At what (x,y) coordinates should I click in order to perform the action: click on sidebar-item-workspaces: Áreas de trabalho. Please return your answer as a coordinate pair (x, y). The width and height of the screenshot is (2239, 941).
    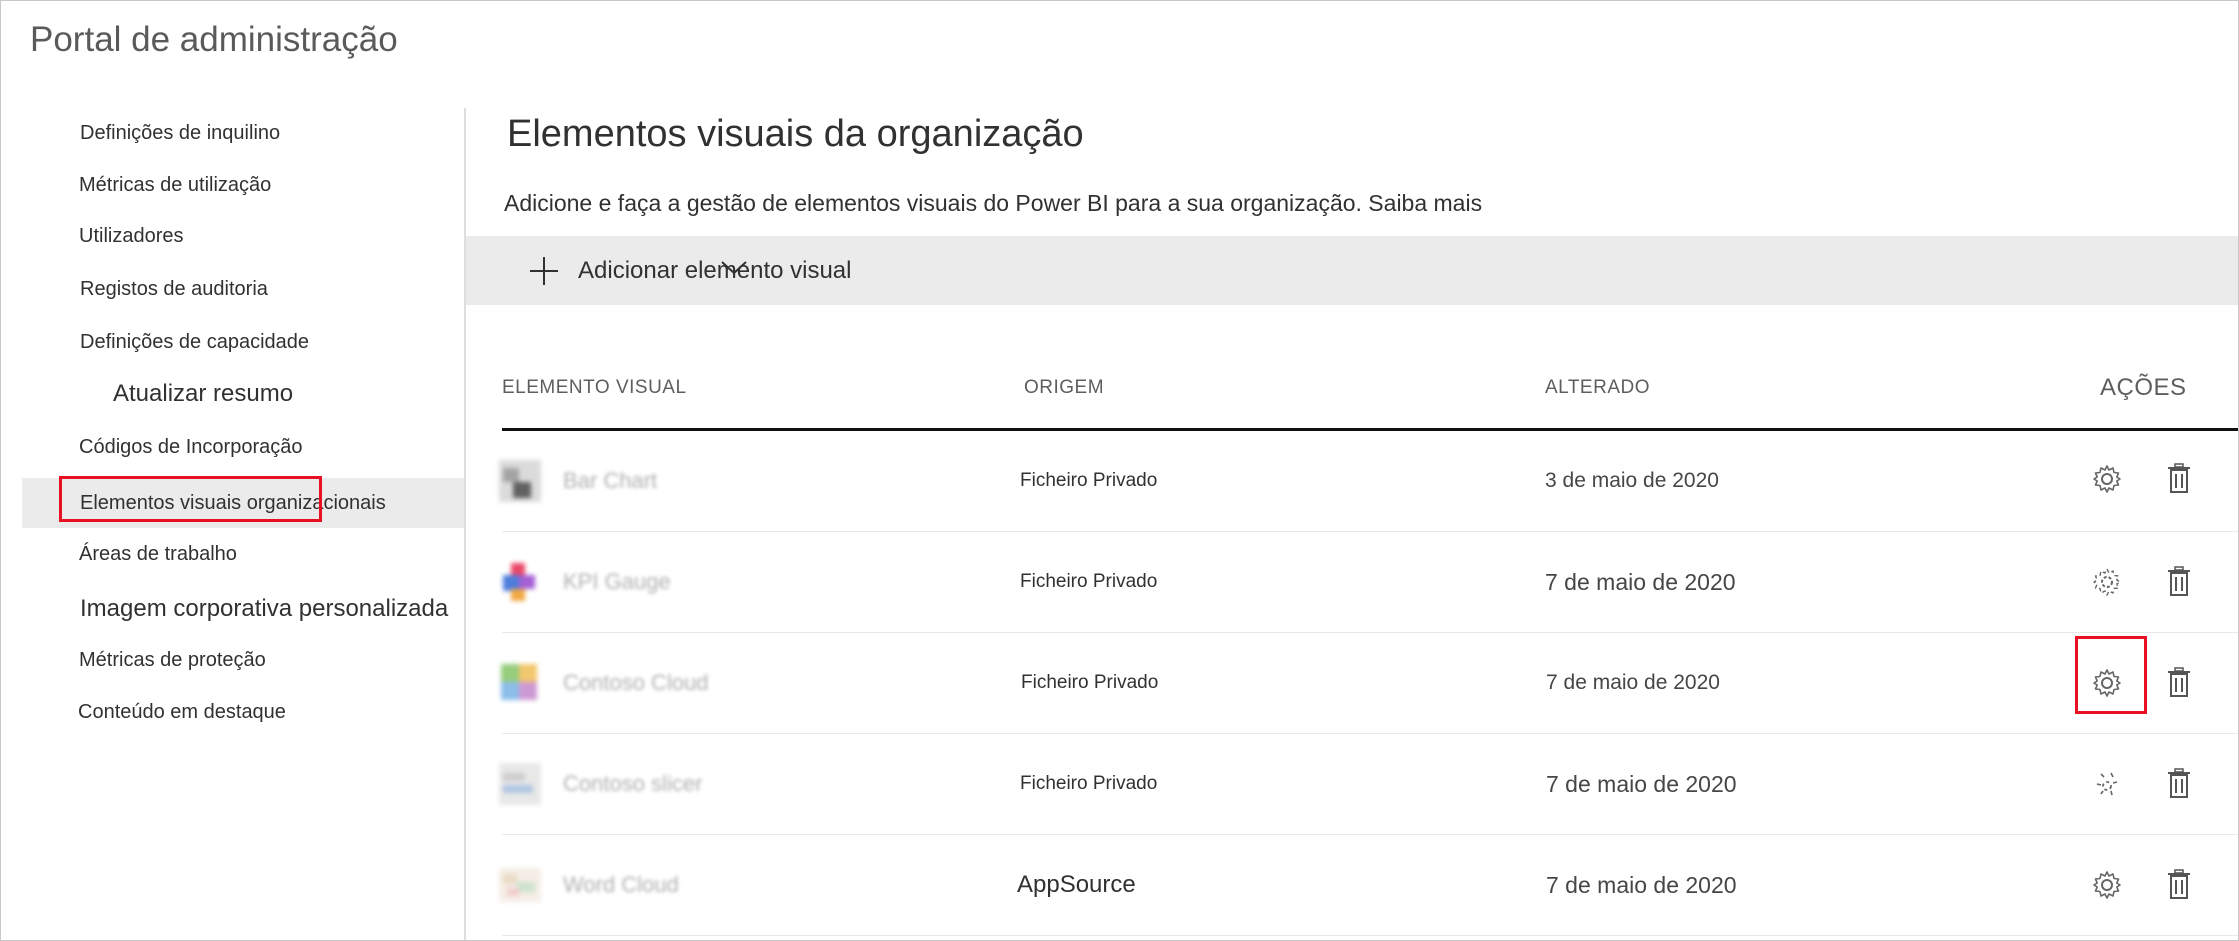
    Looking at the image, I should click on (243, 554).